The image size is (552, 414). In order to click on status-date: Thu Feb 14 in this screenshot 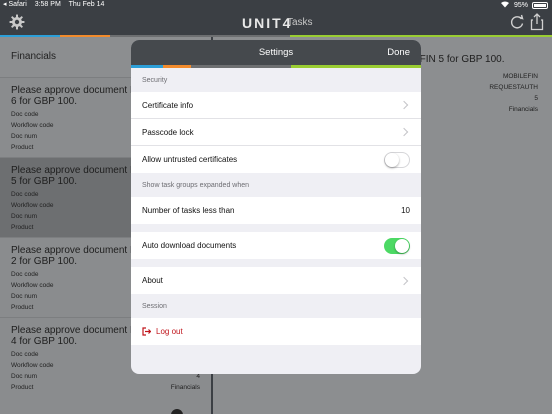, I will do `click(86, 4)`.